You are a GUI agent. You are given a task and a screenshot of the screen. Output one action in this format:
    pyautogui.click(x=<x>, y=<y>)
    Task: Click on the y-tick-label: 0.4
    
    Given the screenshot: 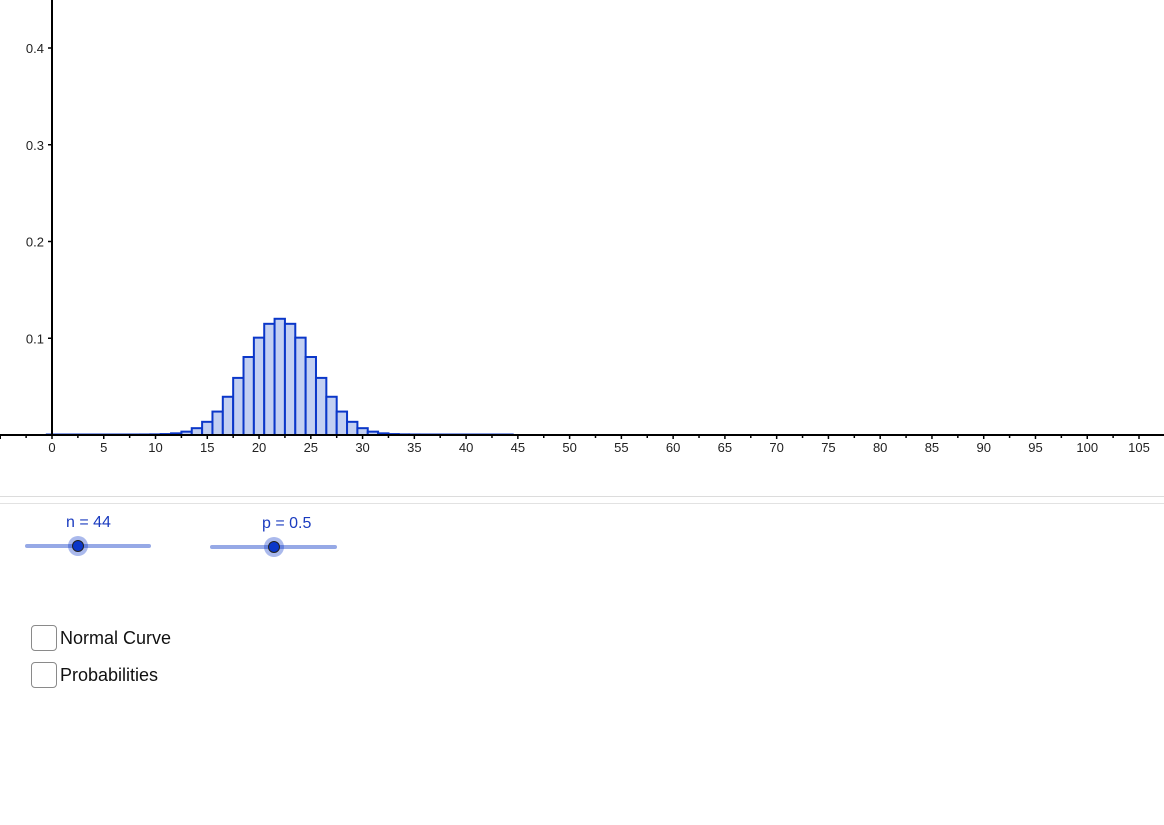 What is the action you would take?
    pyautogui.click(x=35, y=48)
    